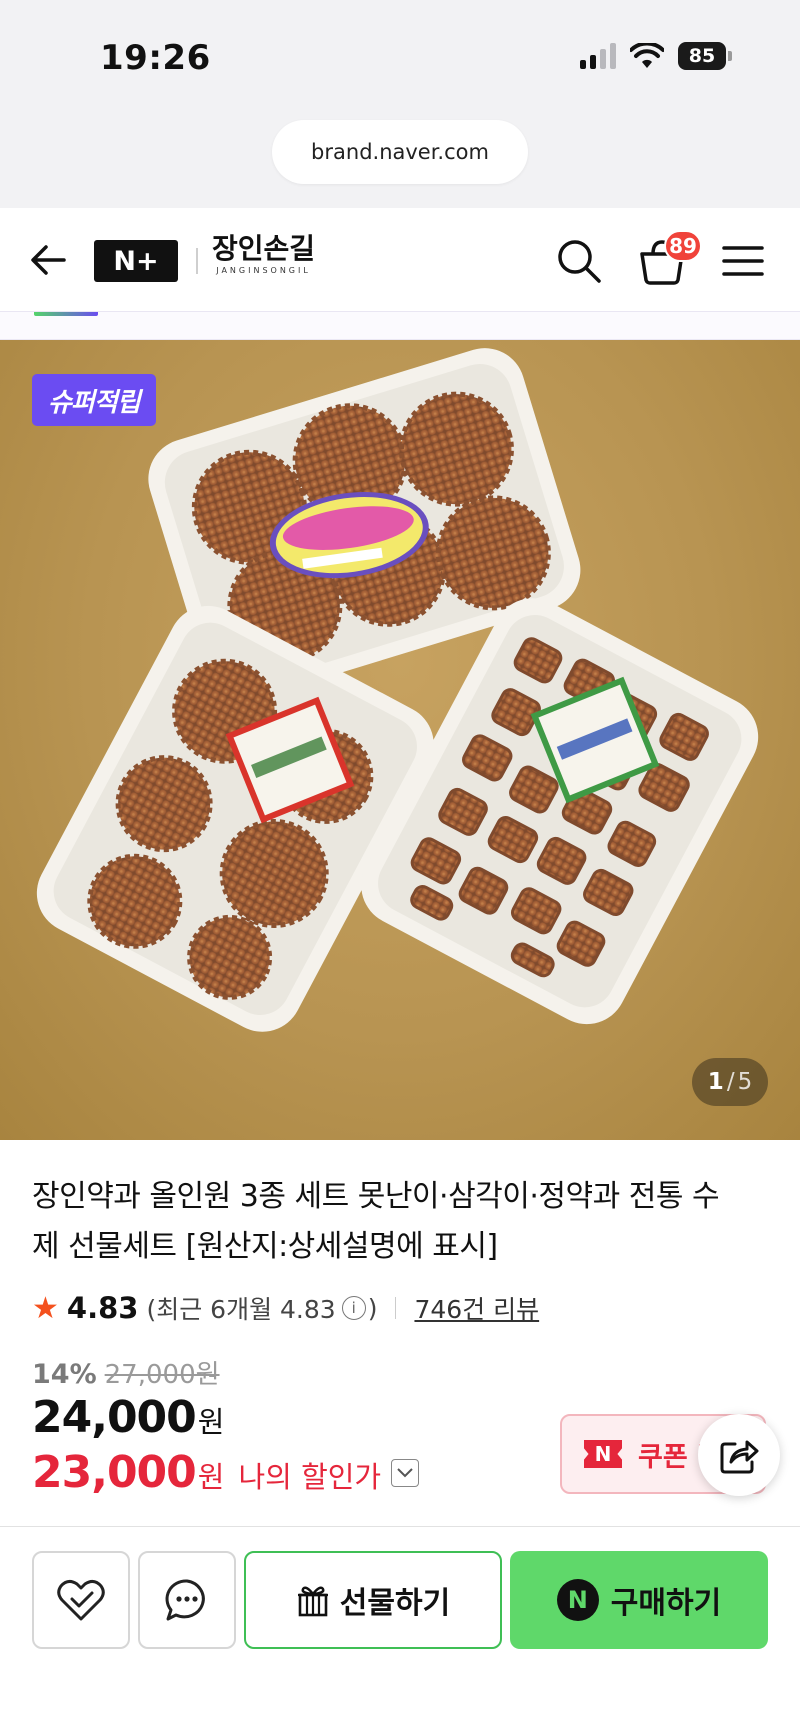  I want to click on discount-row: 14% 27,000원, so click(126, 1372).